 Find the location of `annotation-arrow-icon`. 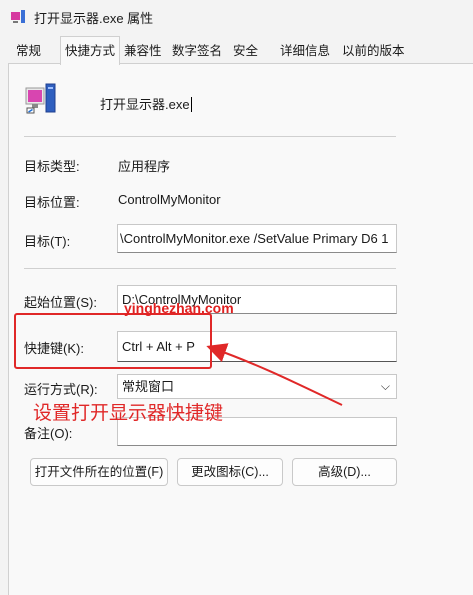

annotation-arrow-icon is located at coordinates (274, 374).